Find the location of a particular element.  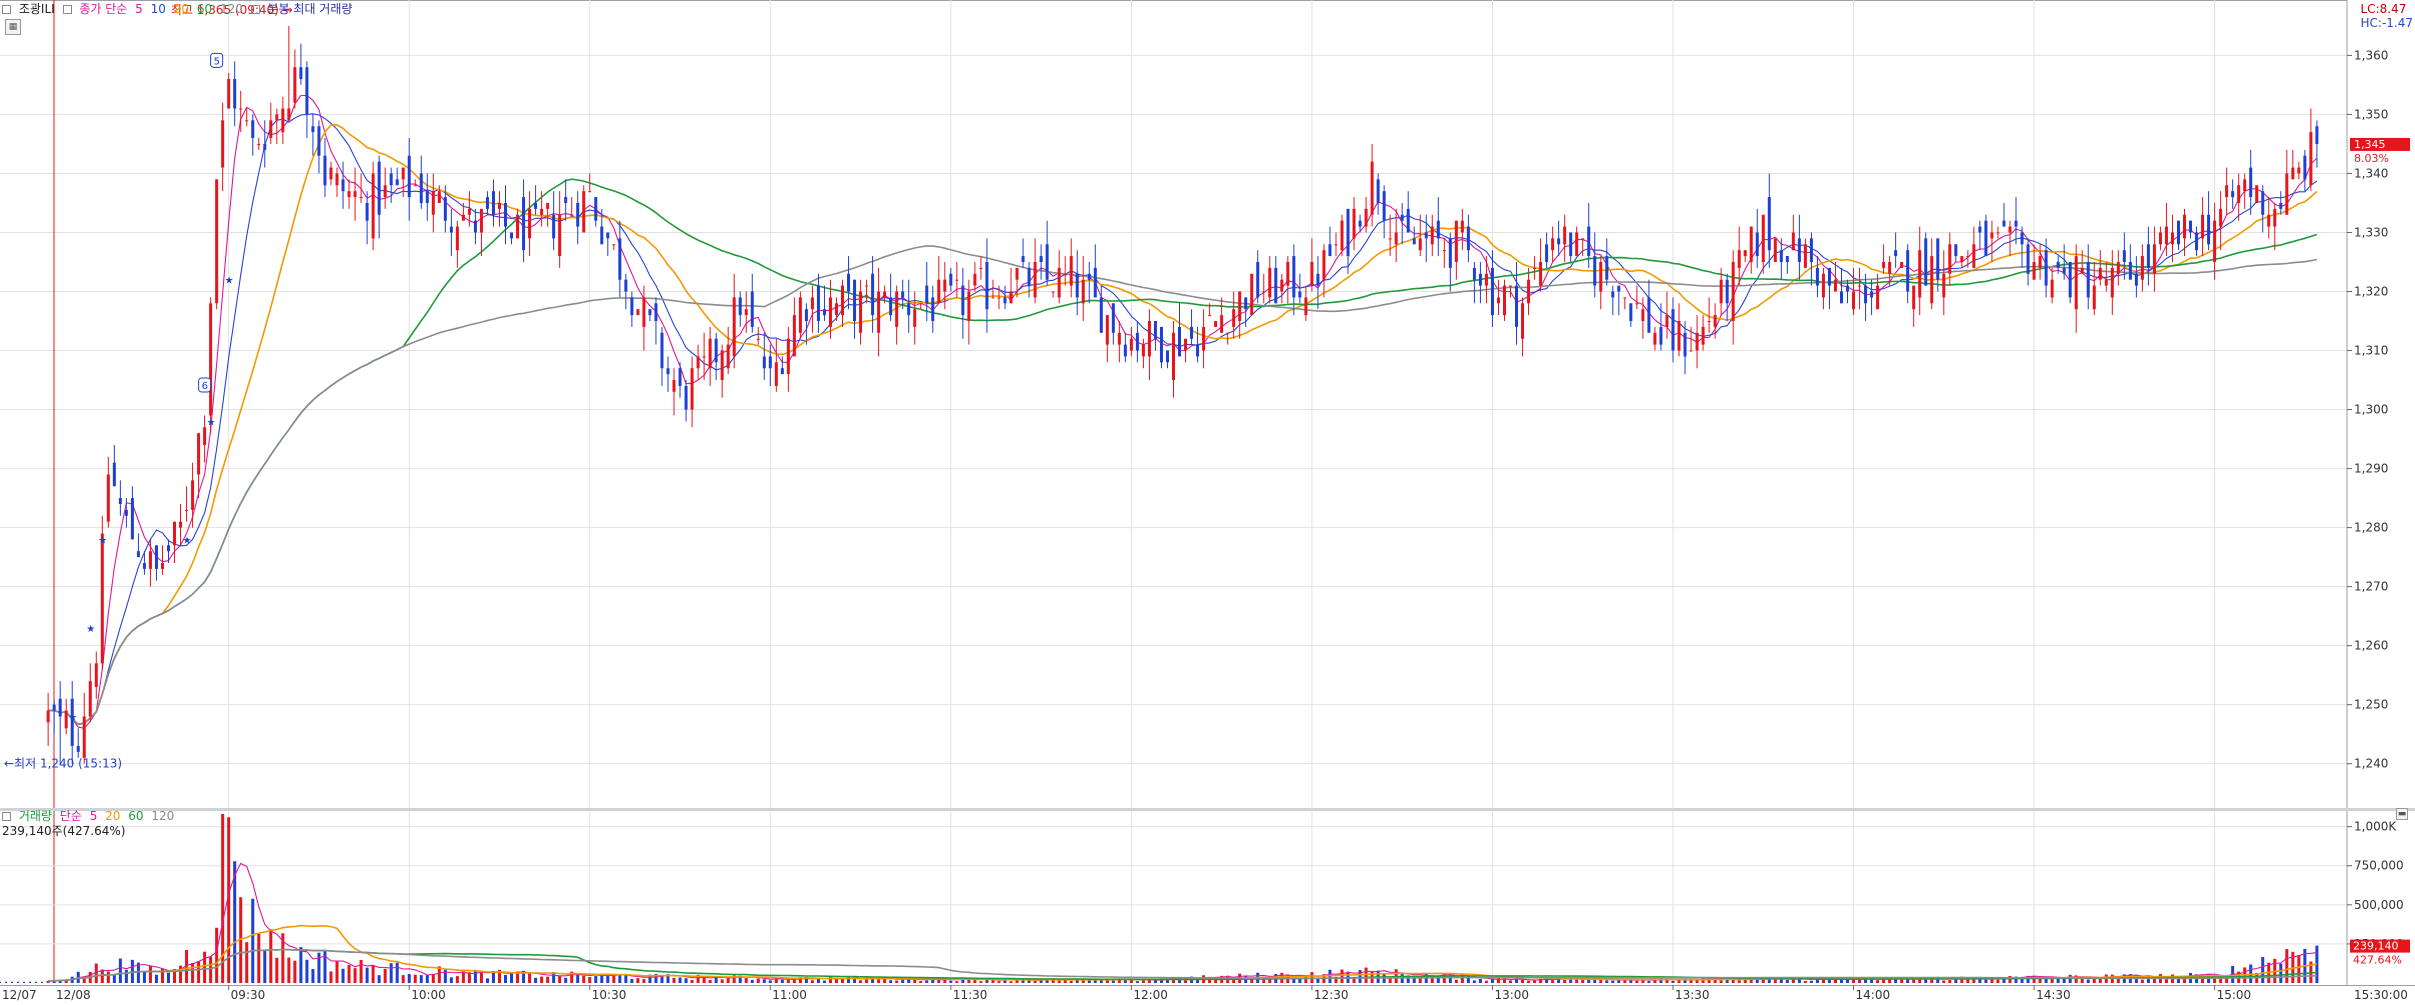

ma-legend-checkbox is located at coordinates (67, 9).